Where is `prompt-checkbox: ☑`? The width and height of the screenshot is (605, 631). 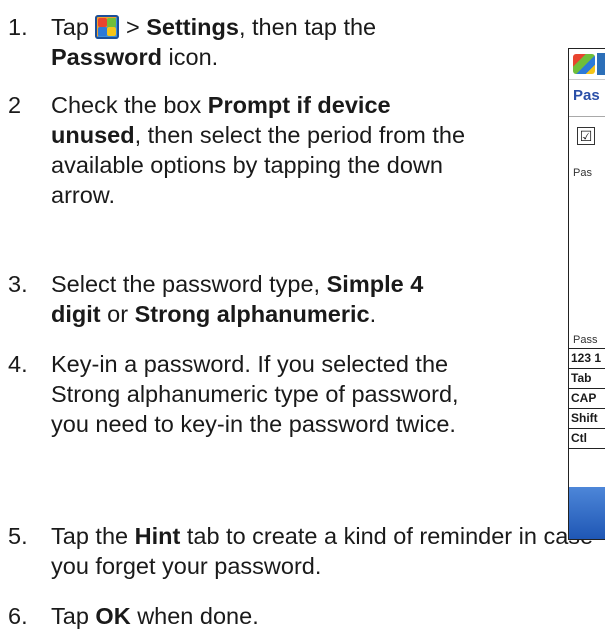 prompt-checkbox: ☑ is located at coordinates (586, 136).